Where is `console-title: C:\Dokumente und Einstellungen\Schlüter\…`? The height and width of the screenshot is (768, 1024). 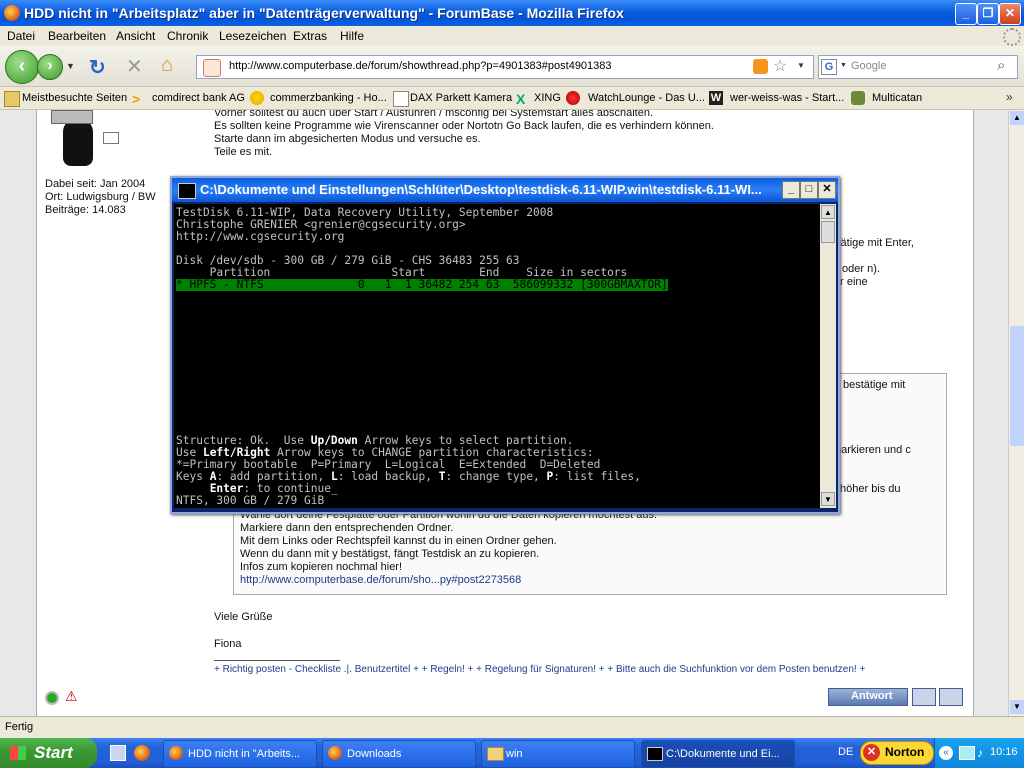
console-title: C:\Dokumente und Einstellungen\Schlüter\… is located at coordinates (481, 189).